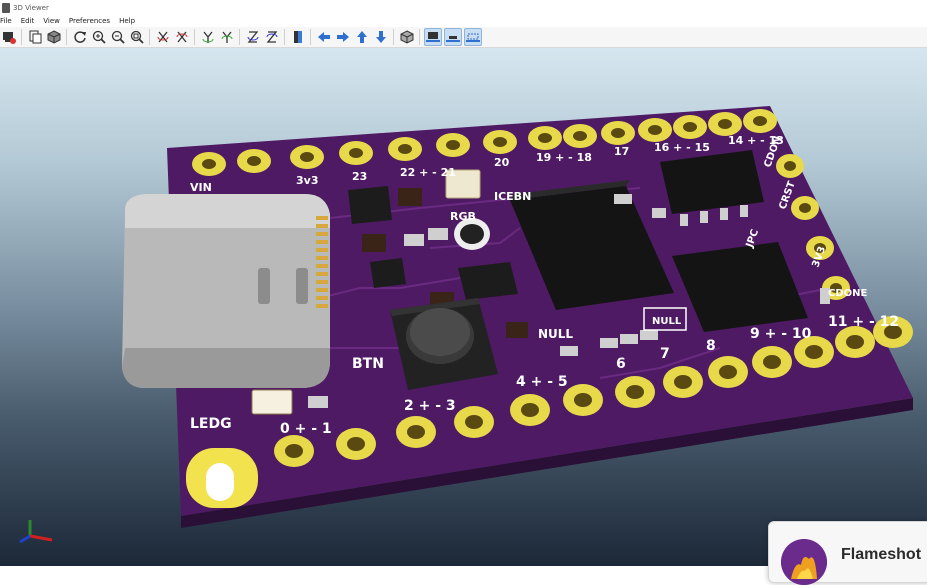 The height and width of the screenshot is (585, 927). I want to click on label-9-10: 9 + - 10, so click(781, 334).